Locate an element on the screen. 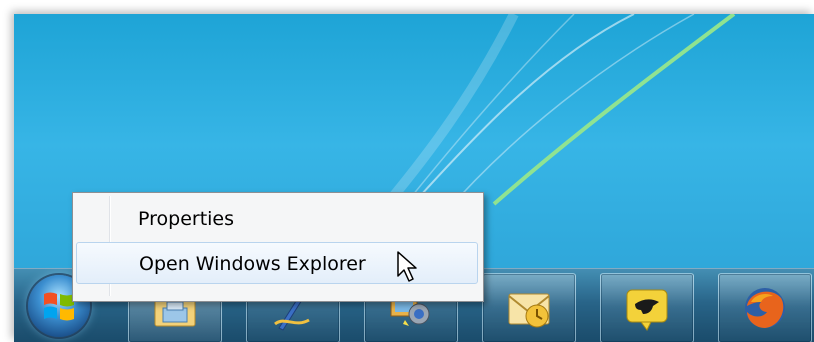 The height and width of the screenshot is (342, 814). outlook-email-icon is located at coordinates (529, 310).